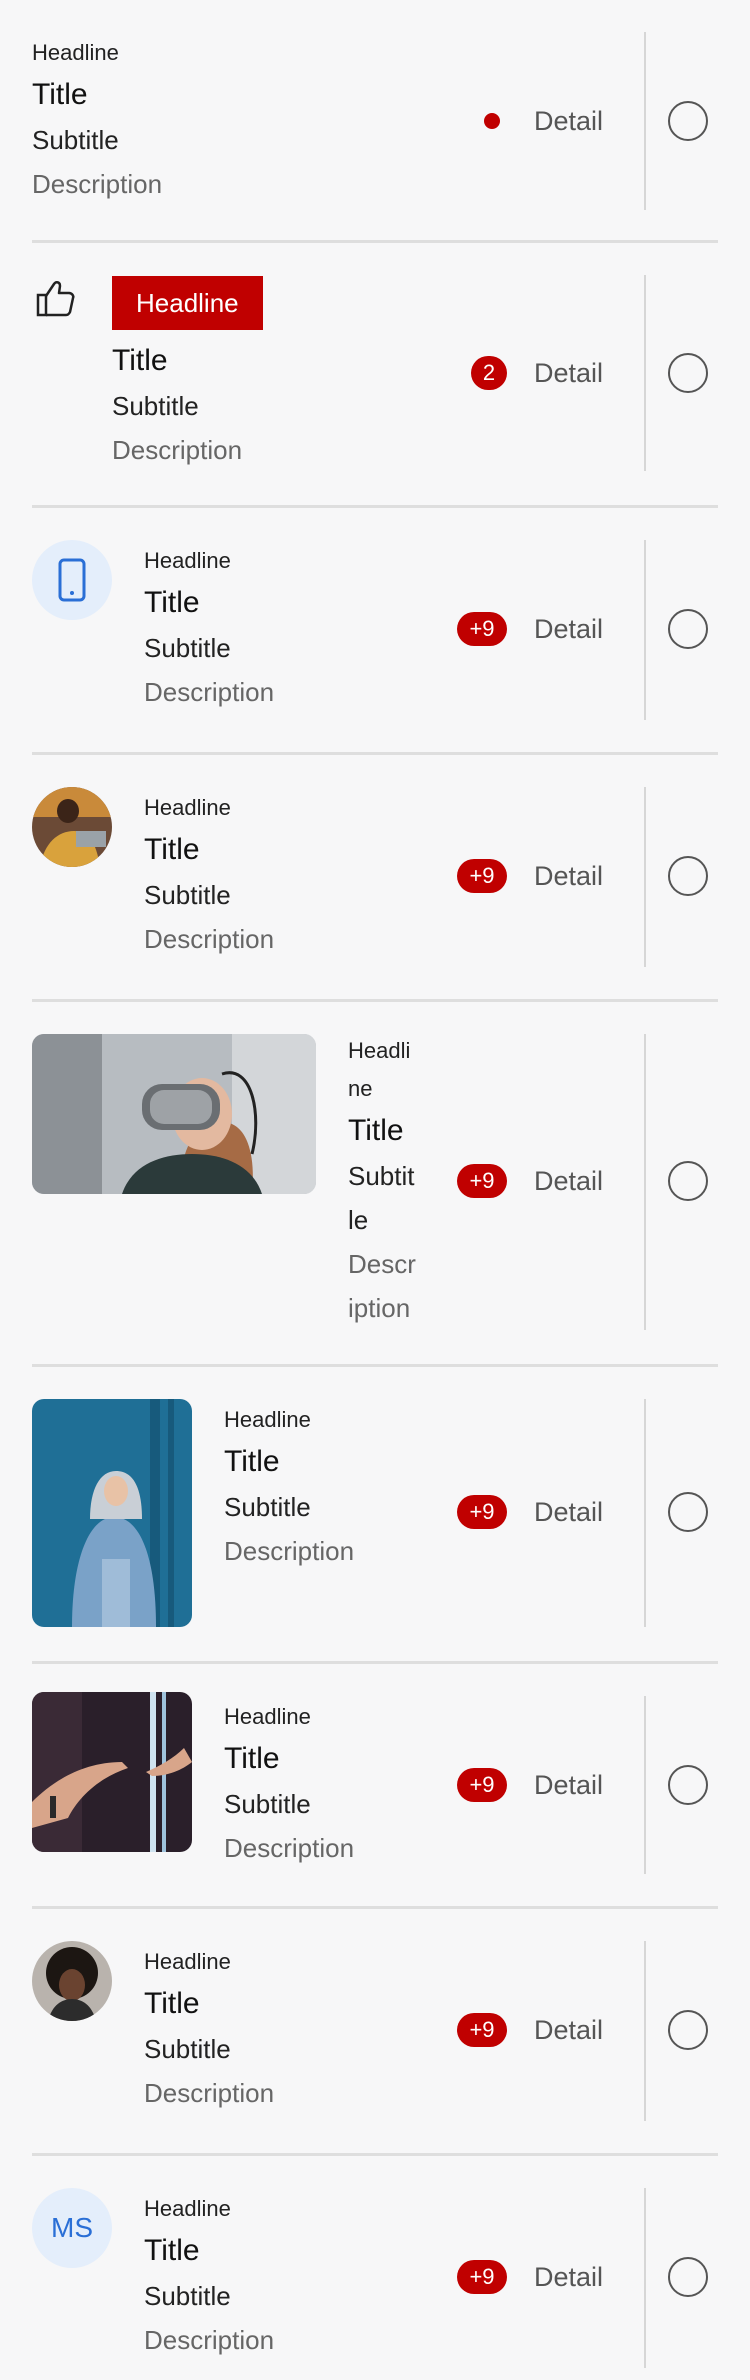  Describe the element at coordinates (187, 303) in the screenshot. I see `item-headline-chip: Headline` at that location.